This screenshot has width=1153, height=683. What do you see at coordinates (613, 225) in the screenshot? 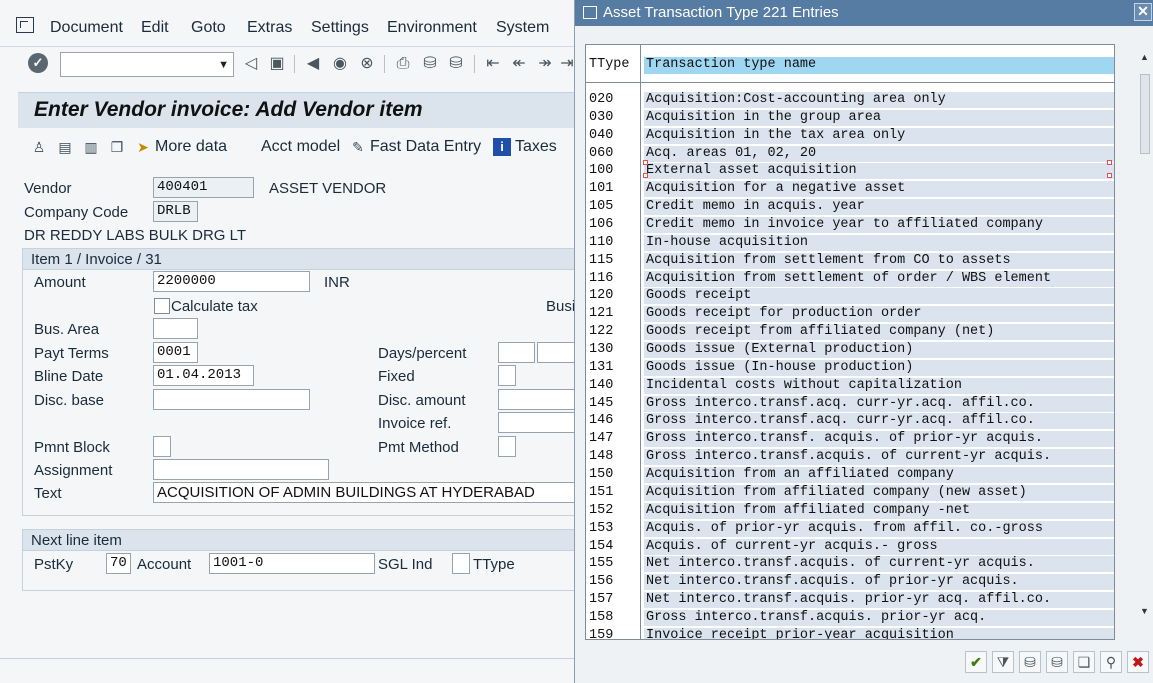
I see `ttype-code: 106` at bounding box center [613, 225].